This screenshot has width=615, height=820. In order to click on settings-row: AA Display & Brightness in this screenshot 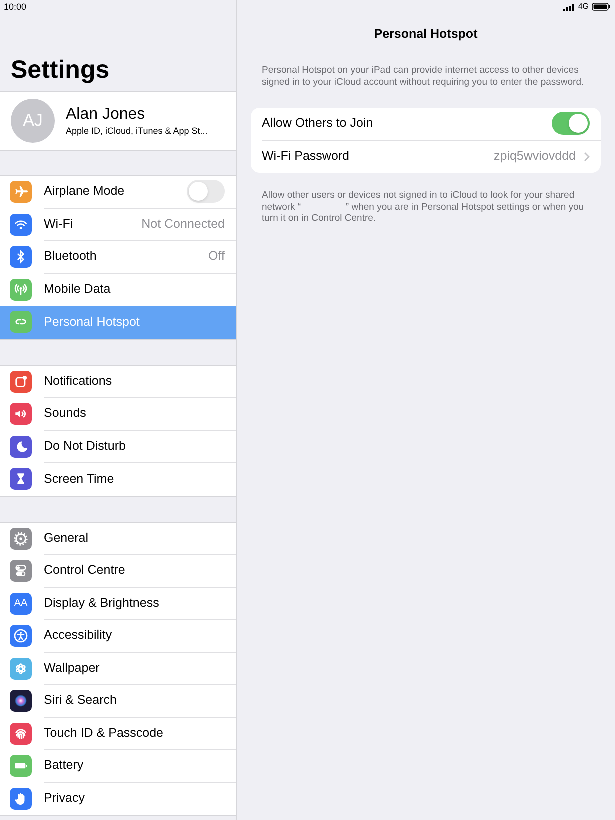, I will do `click(118, 604)`.